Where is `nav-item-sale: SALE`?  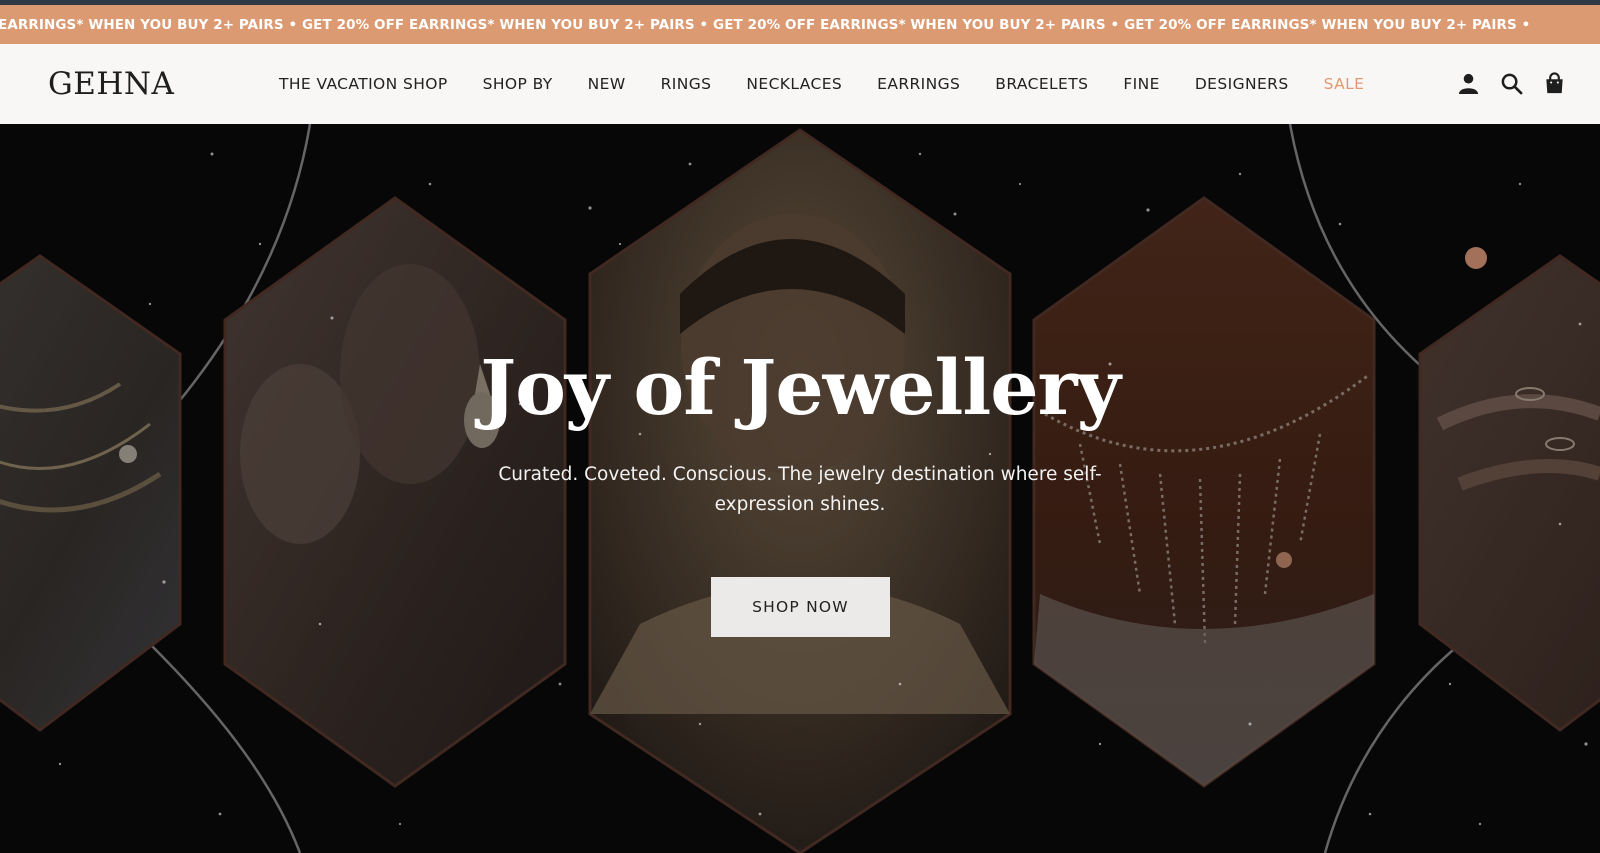
nav-item-sale: SALE is located at coordinates (1344, 84).